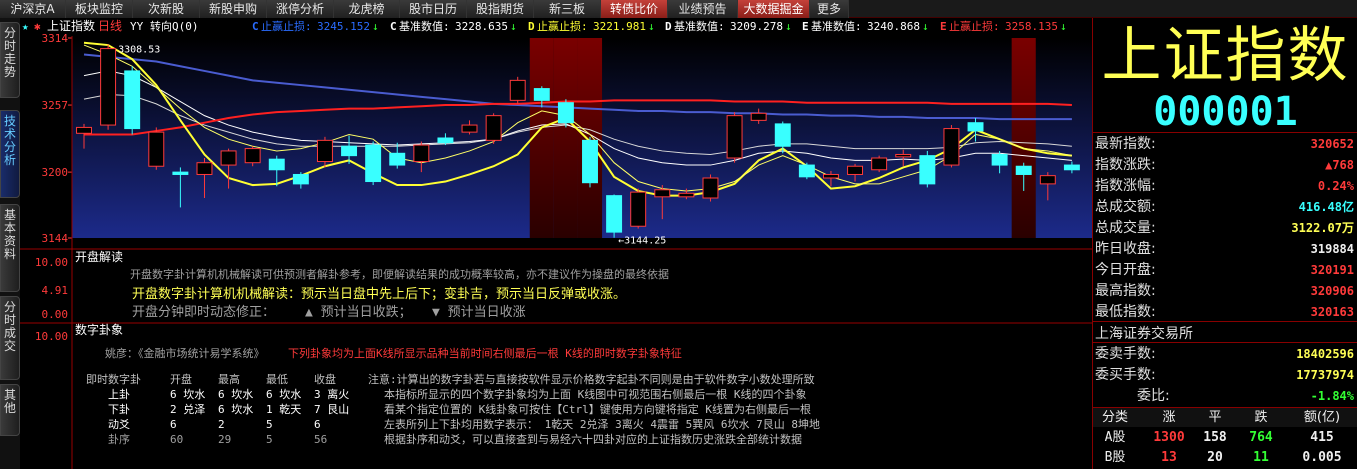 The height and width of the screenshot is (469, 1357). I want to click on left-tab: 技术分析, so click(10, 154).